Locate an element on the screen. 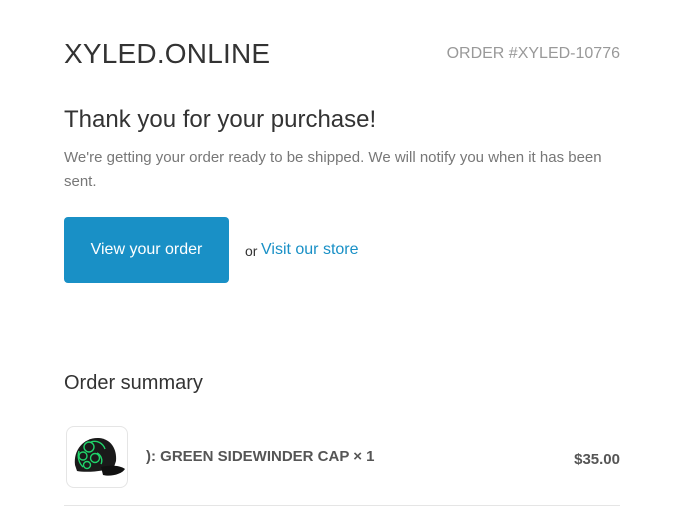  page-title: Thank you for your purchase! is located at coordinates (220, 119).